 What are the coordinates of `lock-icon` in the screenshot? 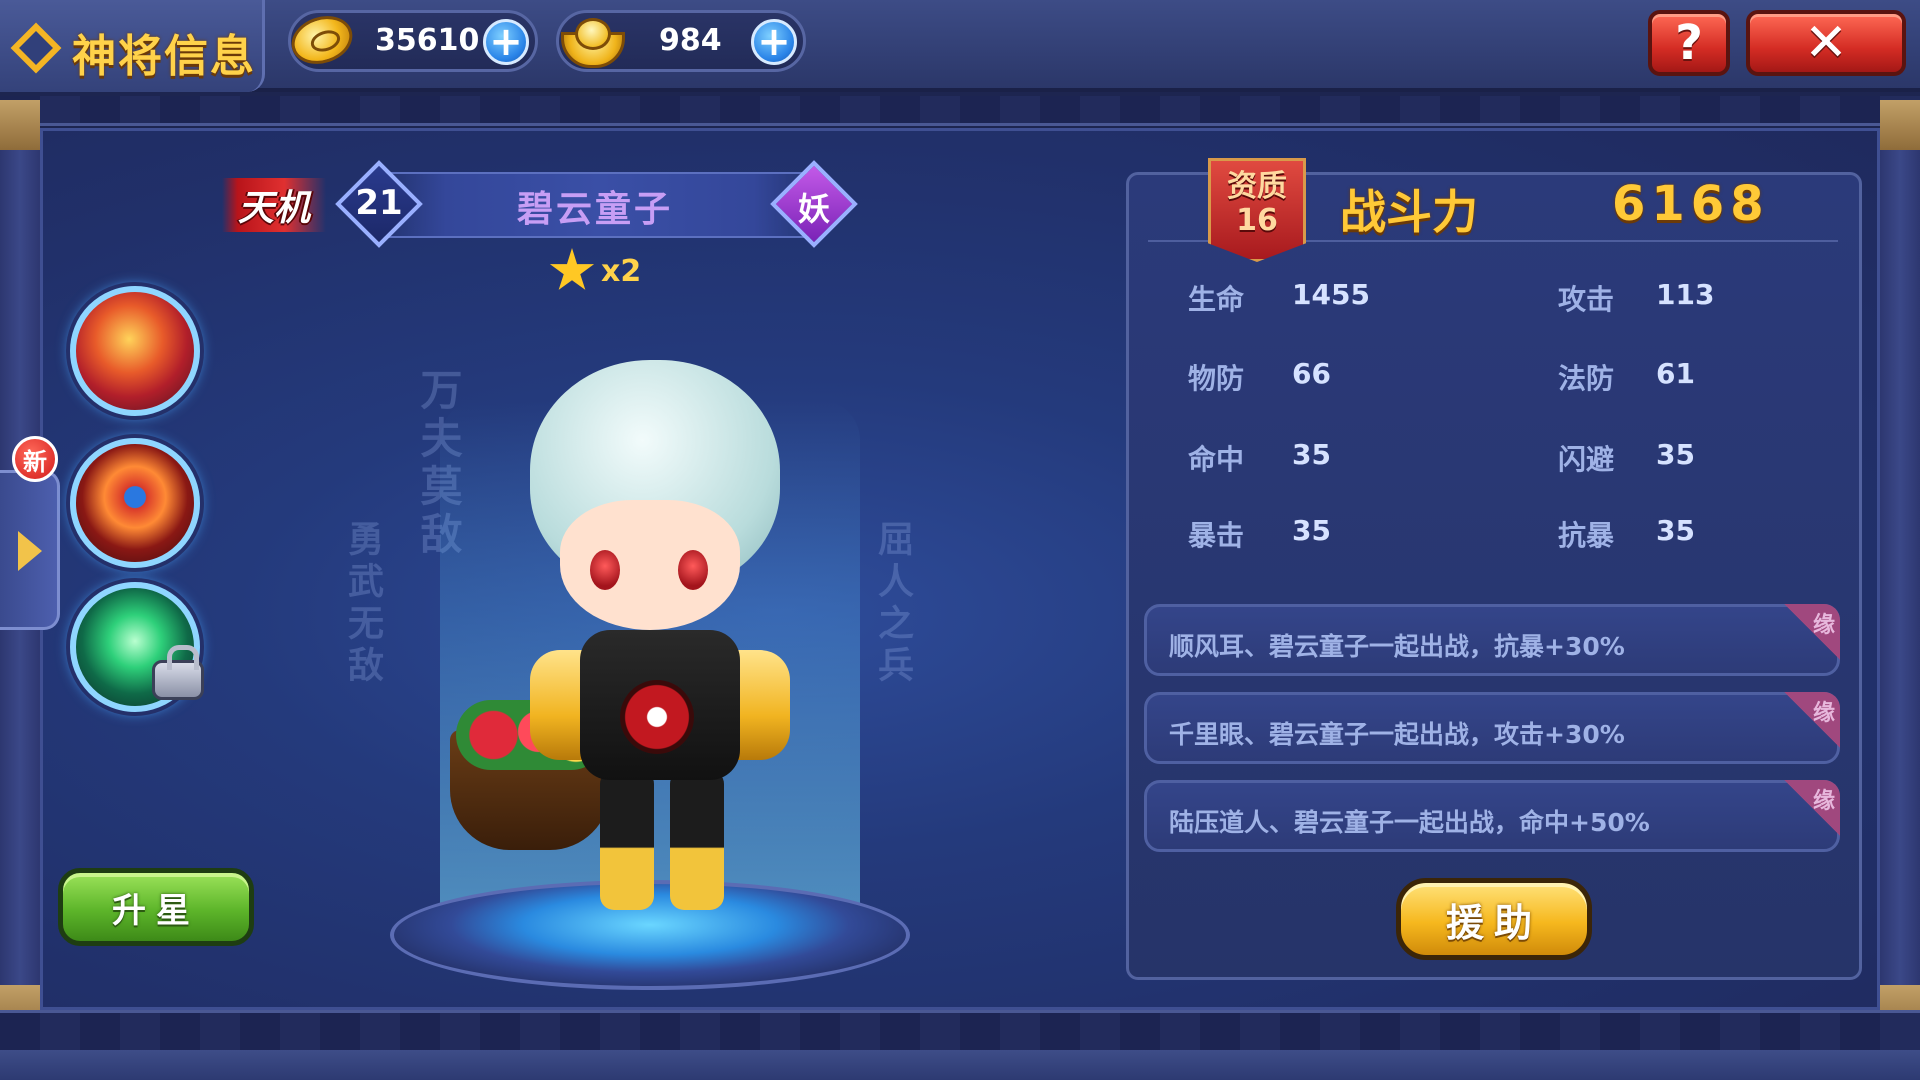 It's located at (178, 672).